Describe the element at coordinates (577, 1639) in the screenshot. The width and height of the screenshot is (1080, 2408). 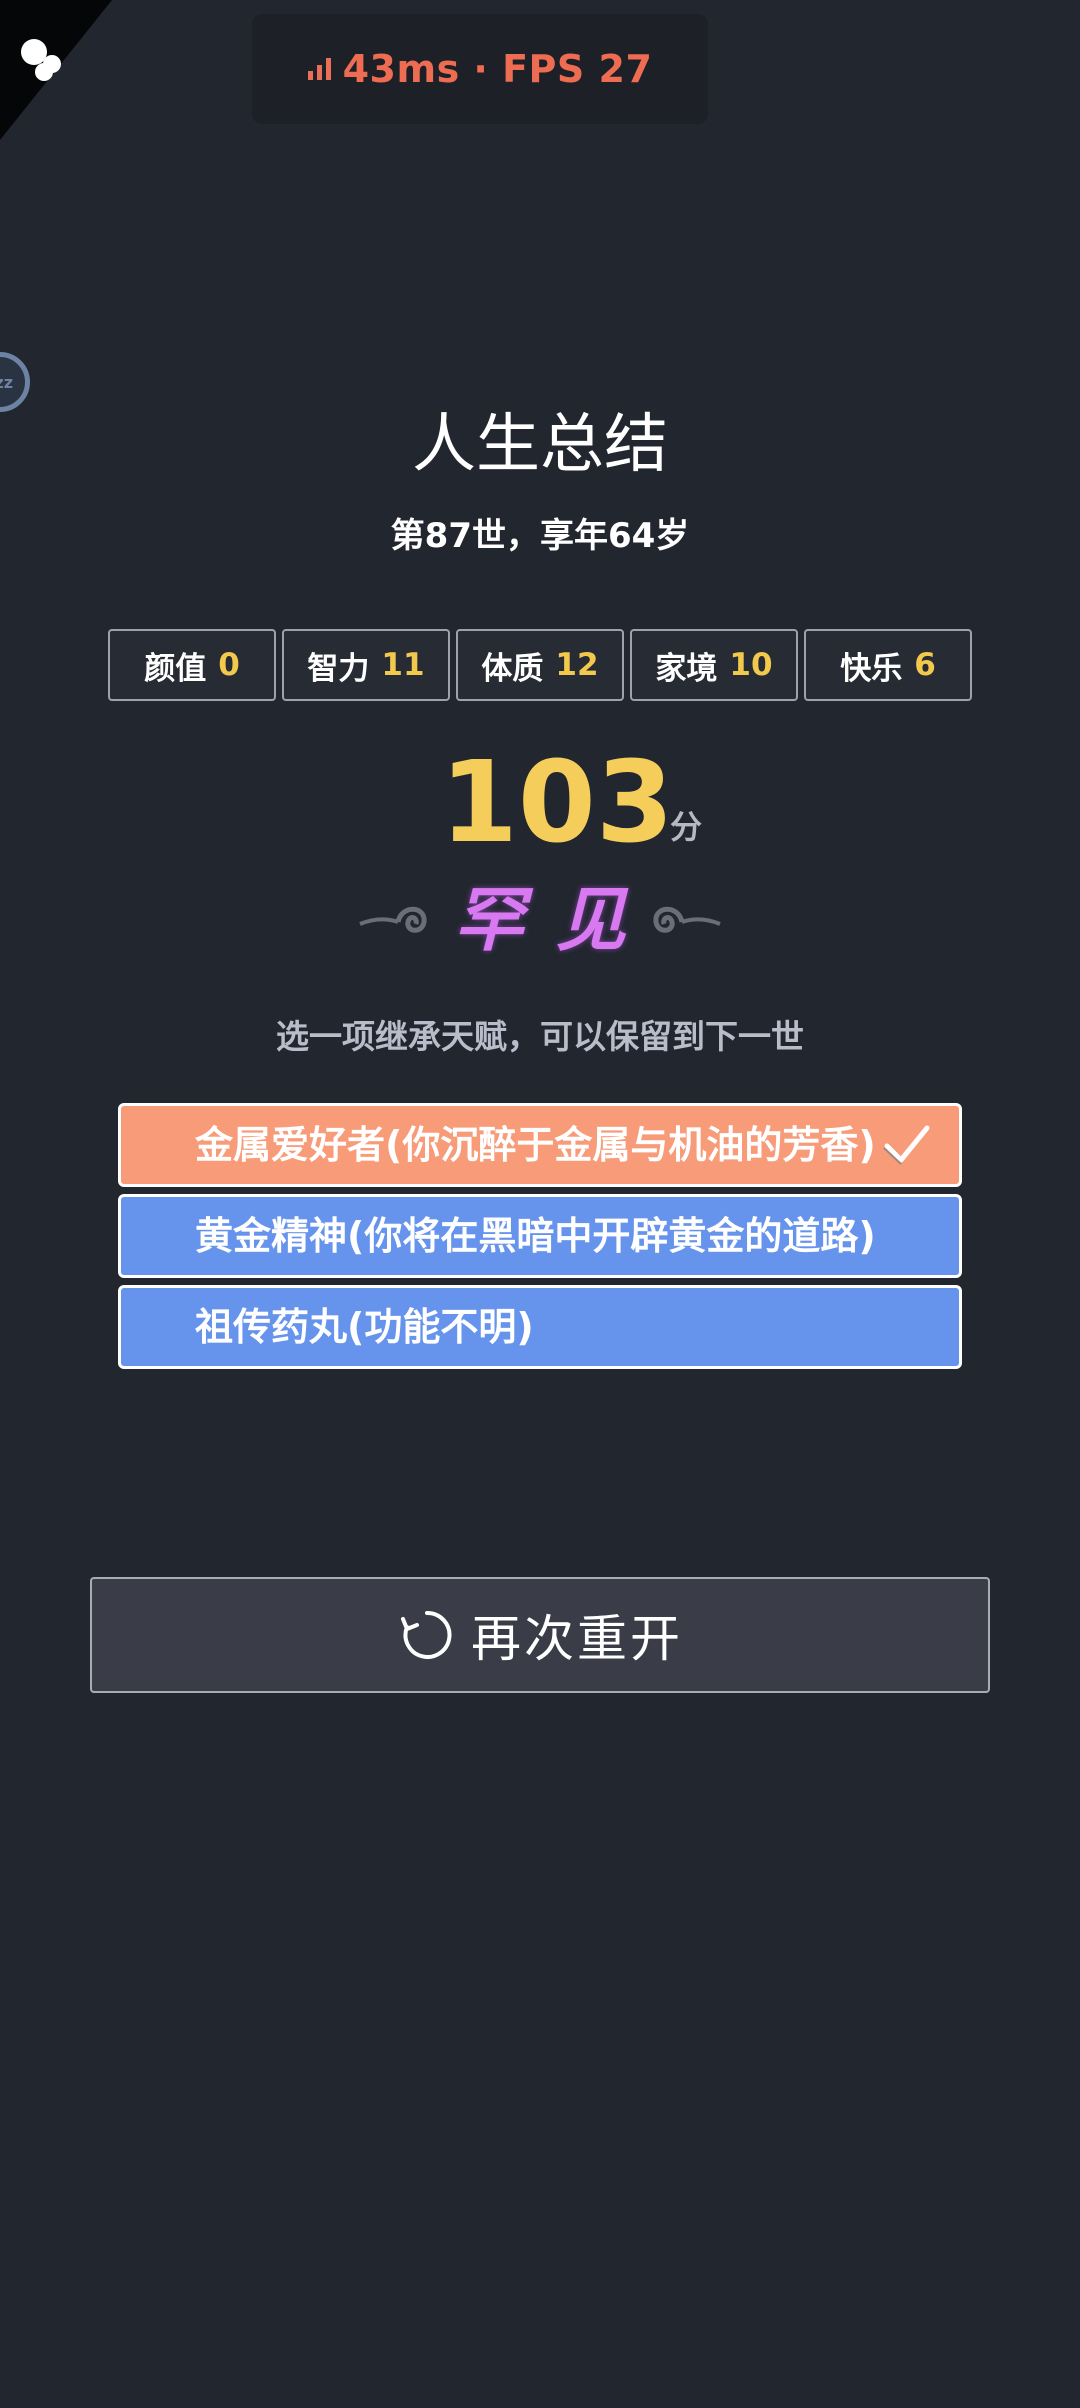
I see `restart-label: 再次重开` at that location.